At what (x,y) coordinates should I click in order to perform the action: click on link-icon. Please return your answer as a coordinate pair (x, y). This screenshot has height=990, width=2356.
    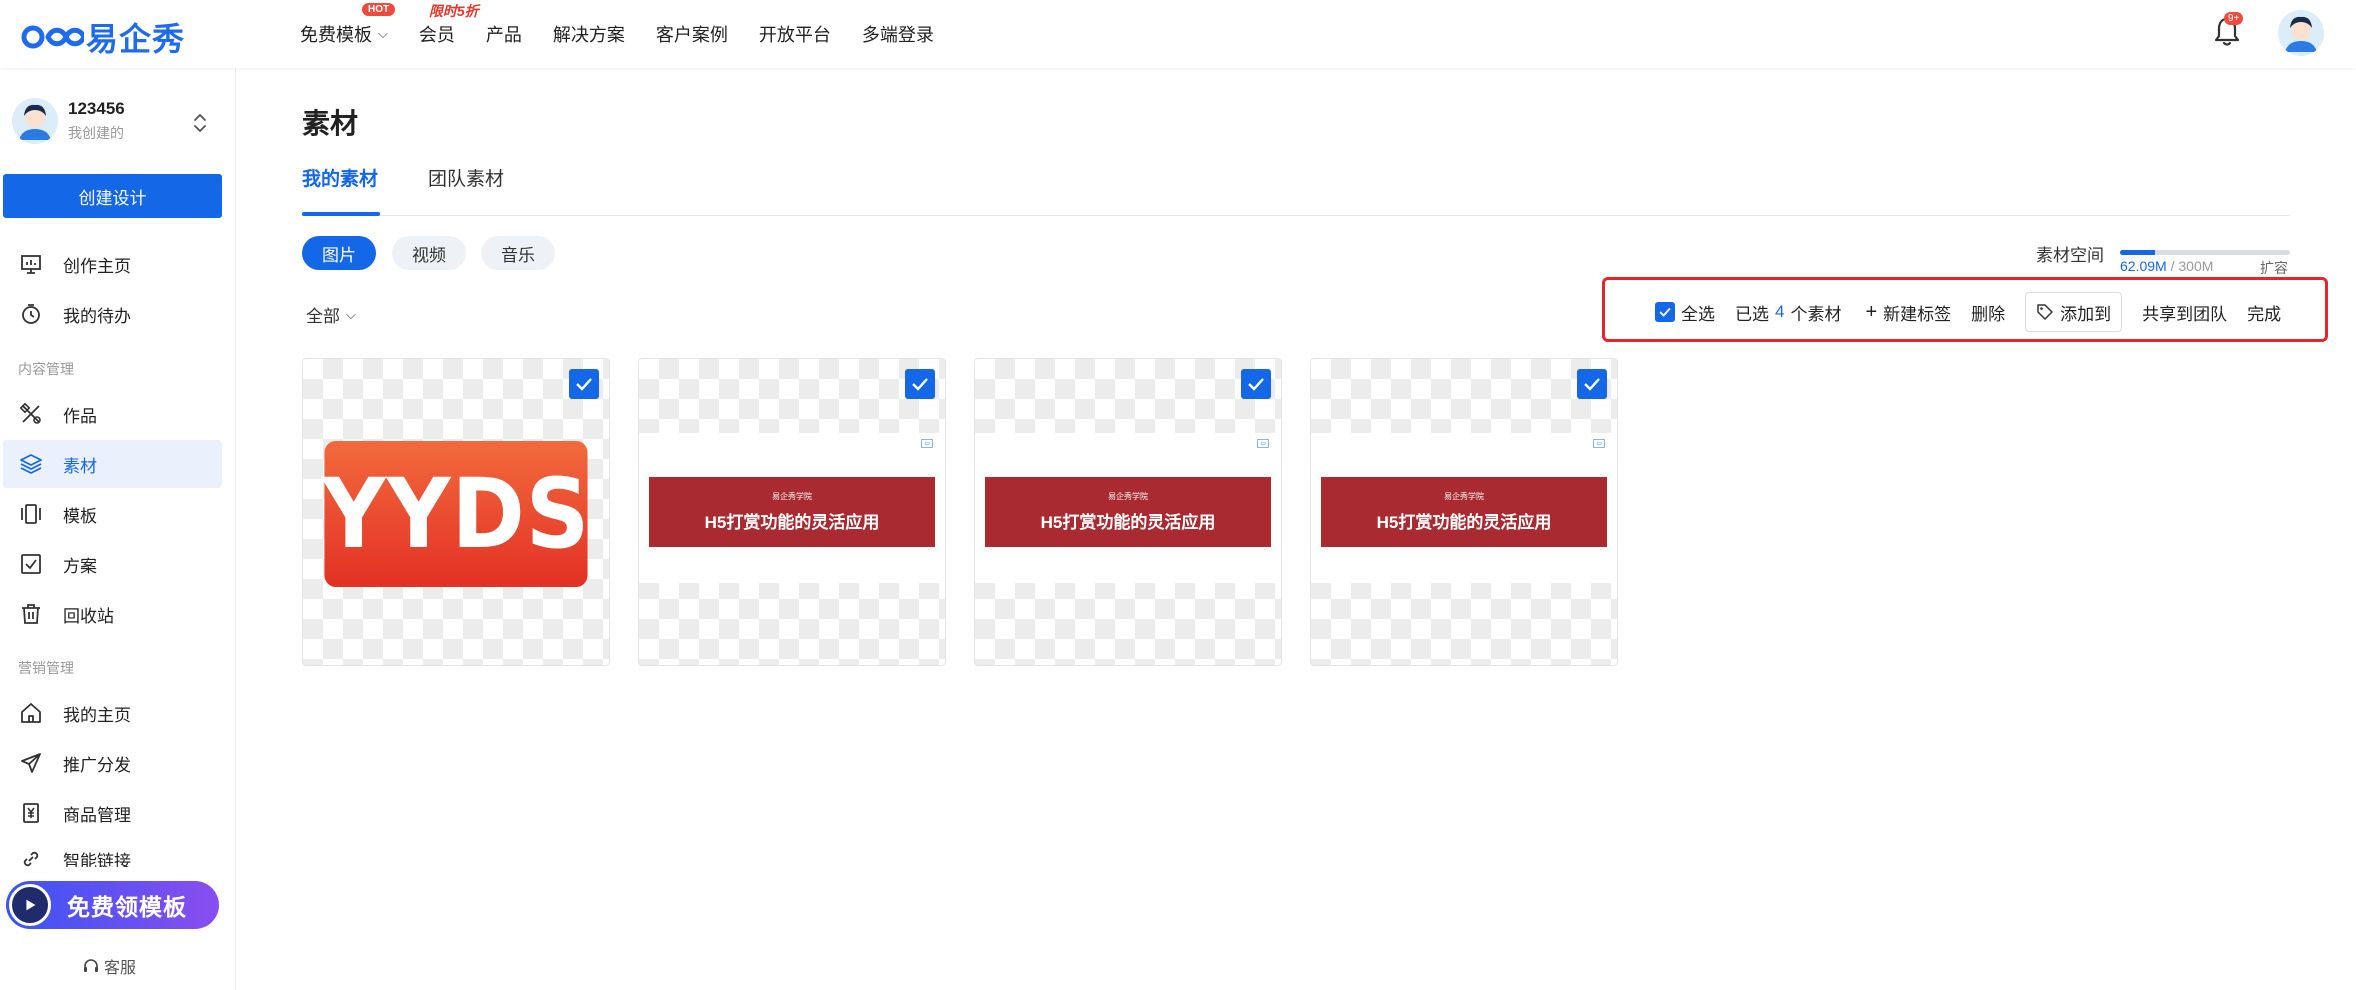
    Looking at the image, I should click on (31, 859).